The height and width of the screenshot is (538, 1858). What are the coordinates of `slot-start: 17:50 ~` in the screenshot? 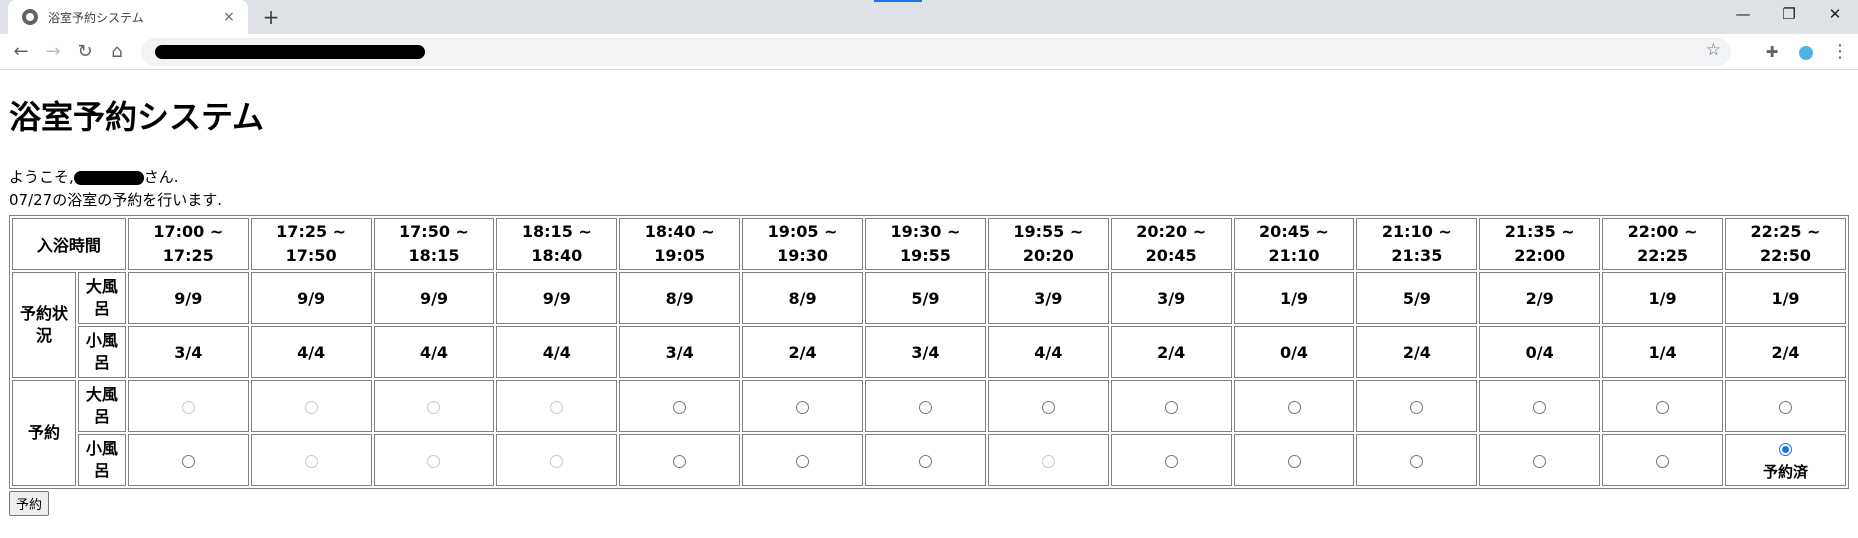 It's located at (434, 231).